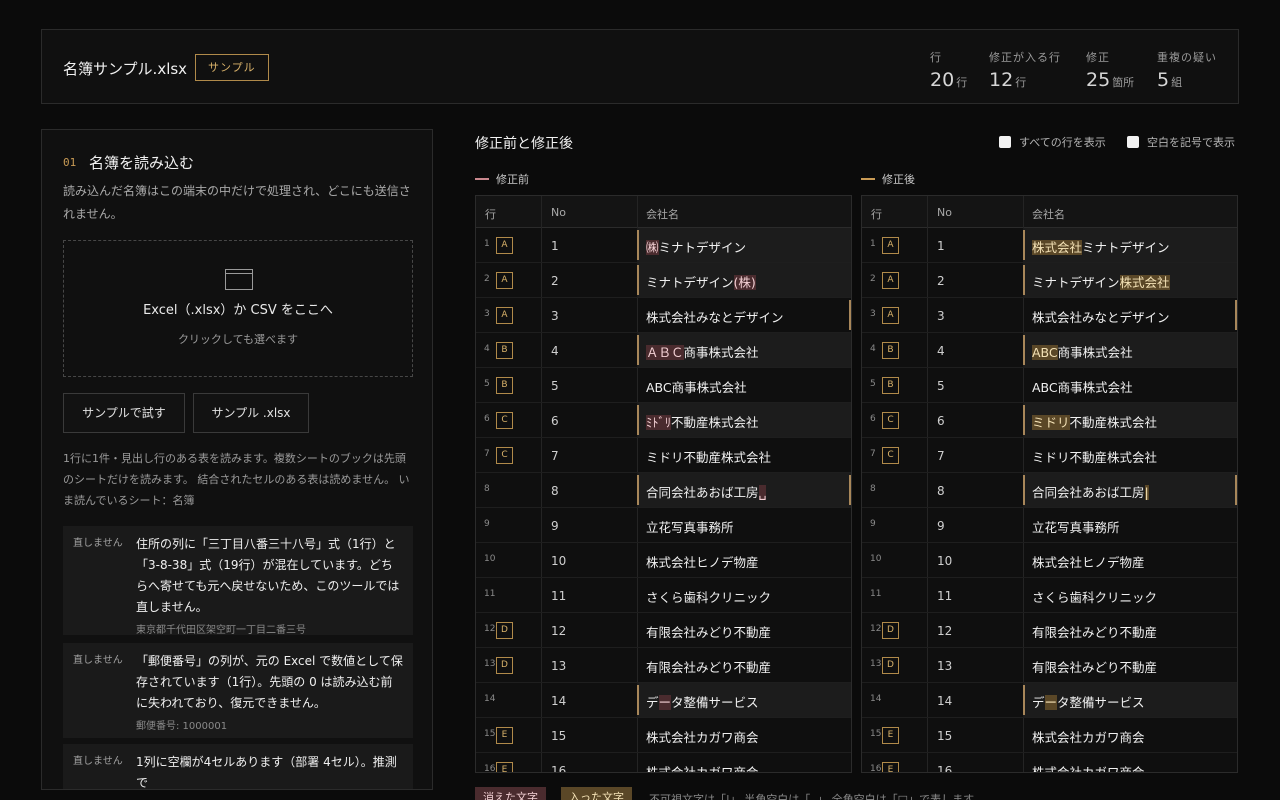 Image resolution: width=1280 pixels, height=800 pixels. What do you see at coordinates (1076, 526) in the screenshot?
I see `company-name: 立花写真事務所` at bounding box center [1076, 526].